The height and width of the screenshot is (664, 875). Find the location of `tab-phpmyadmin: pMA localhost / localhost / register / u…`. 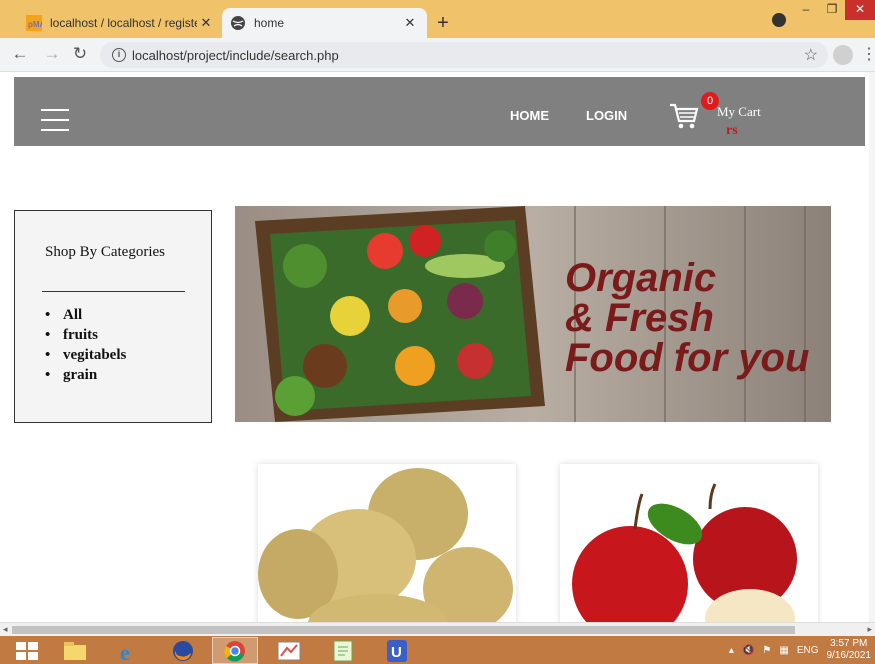

tab-phpmyadmin: pMA localhost / localhost / register / u… is located at coordinates (120, 23).